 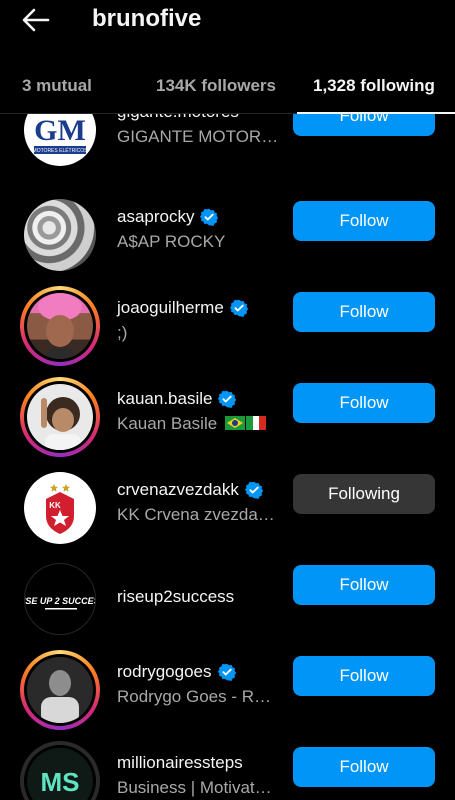 I want to click on avatar: GM MOTORES ELÉTRICOS, so click(x=60, y=142).